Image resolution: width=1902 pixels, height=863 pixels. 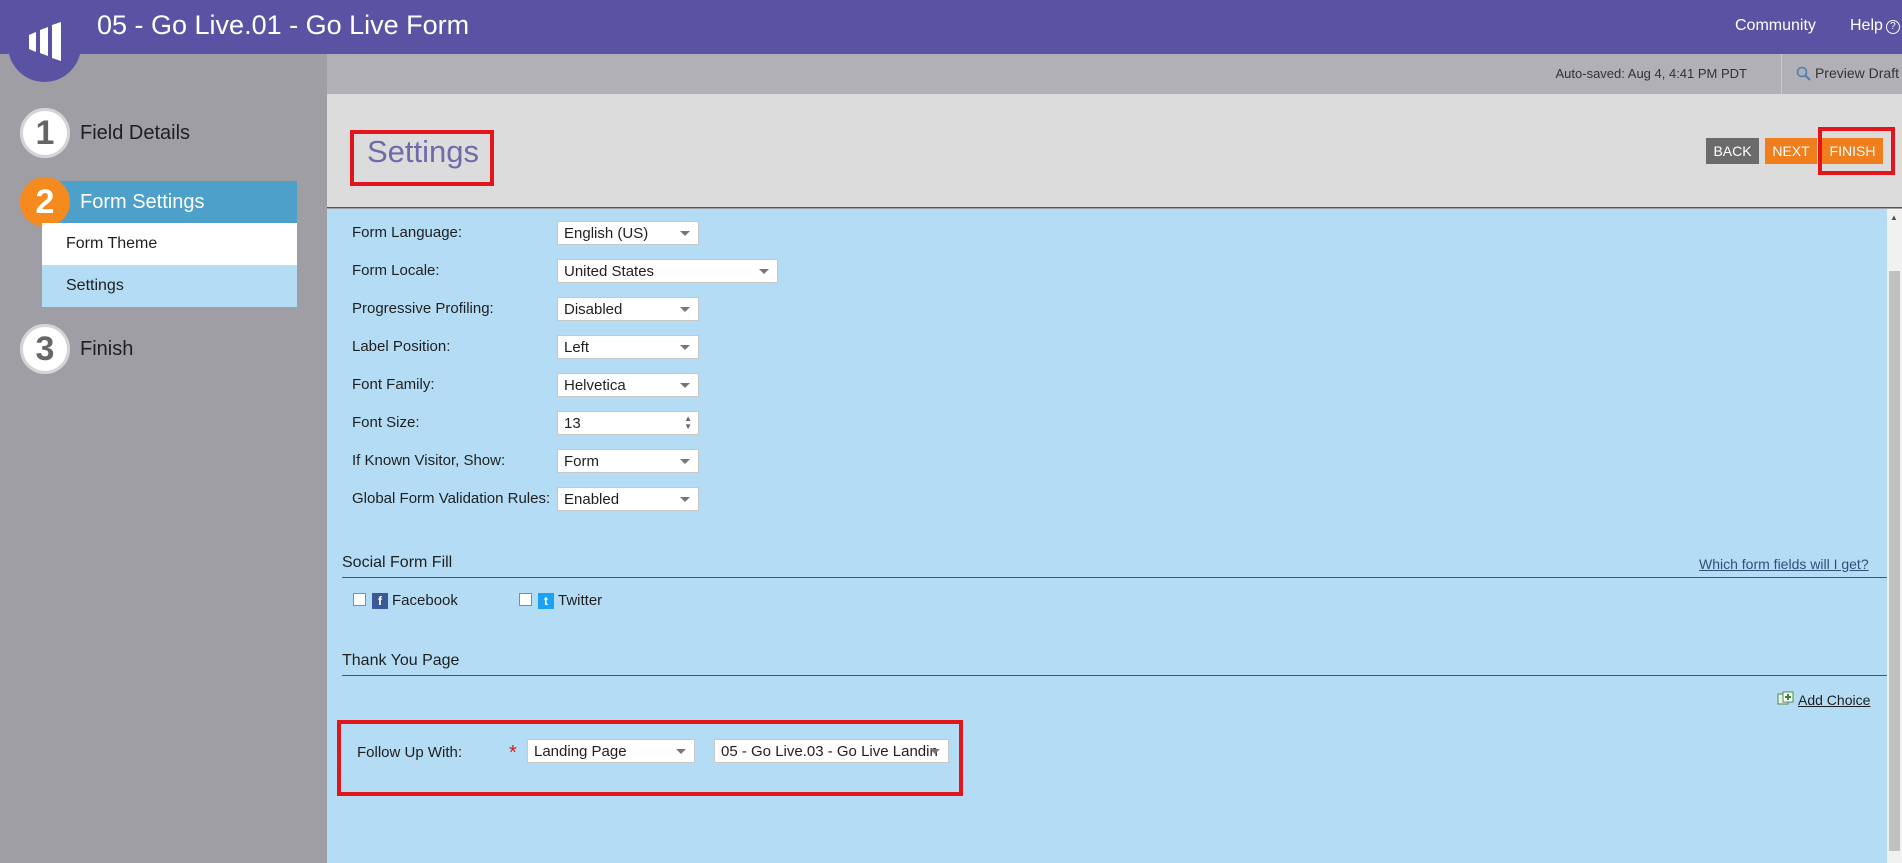 I want to click on scroll-up-icon: ▲, so click(x=1894, y=217).